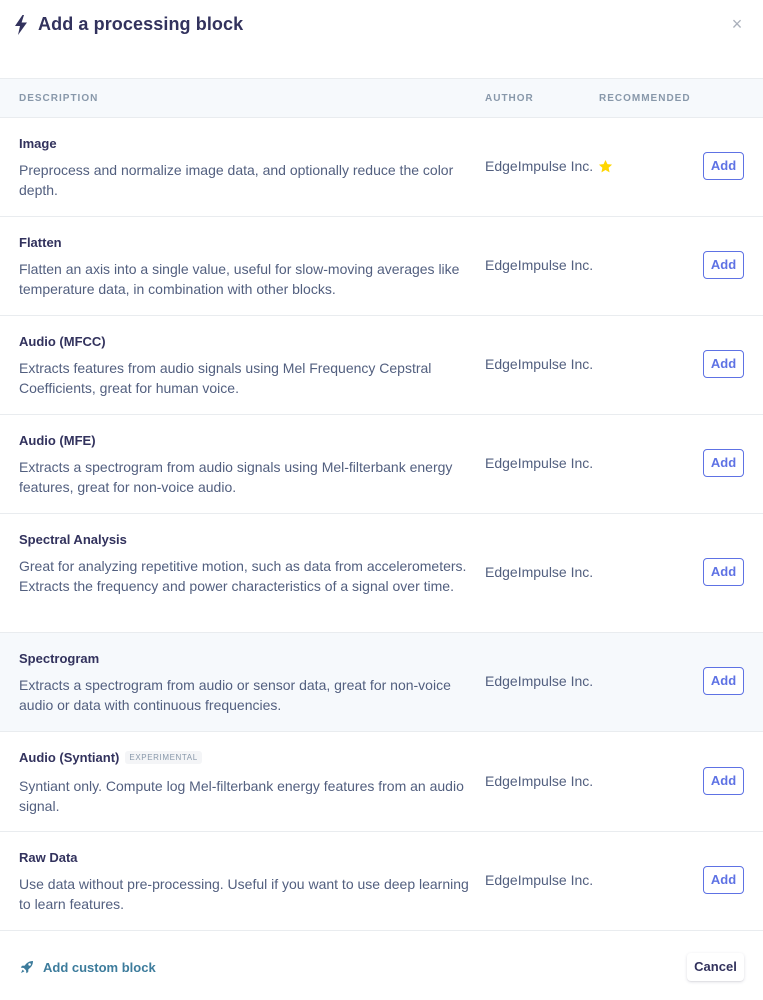 This screenshot has height=1000, width=763. I want to click on block-name-text: Flatten, so click(40, 242).